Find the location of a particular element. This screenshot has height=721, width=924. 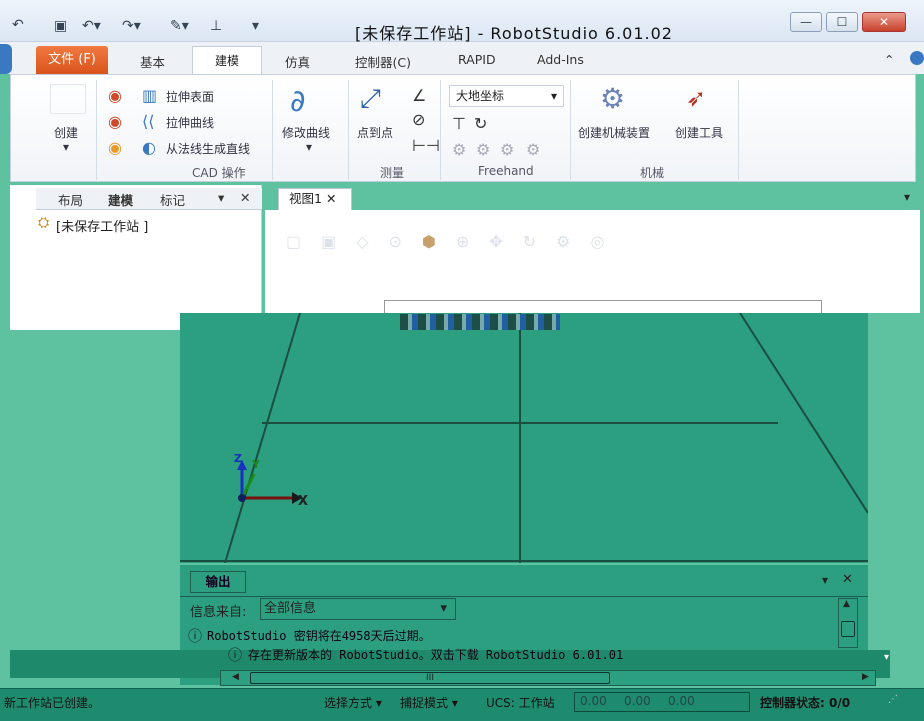

create-tool-button: 创建工具 is located at coordinates (699, 132).